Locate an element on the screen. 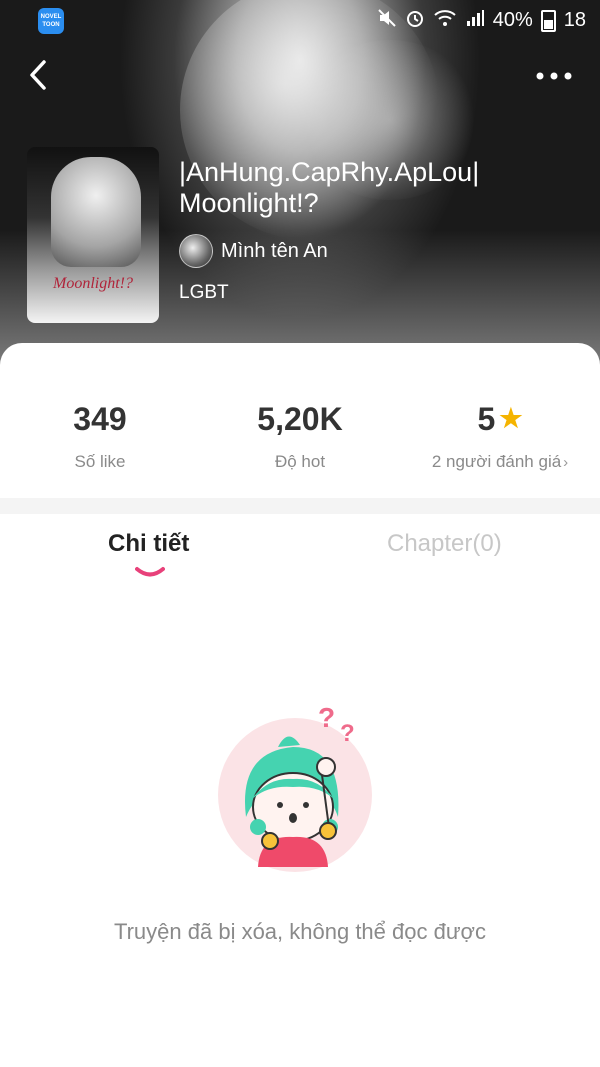 This screenshot has width=600, height=1067. cover-title-text: Moonlight!? is located at coordinates (93, 283).